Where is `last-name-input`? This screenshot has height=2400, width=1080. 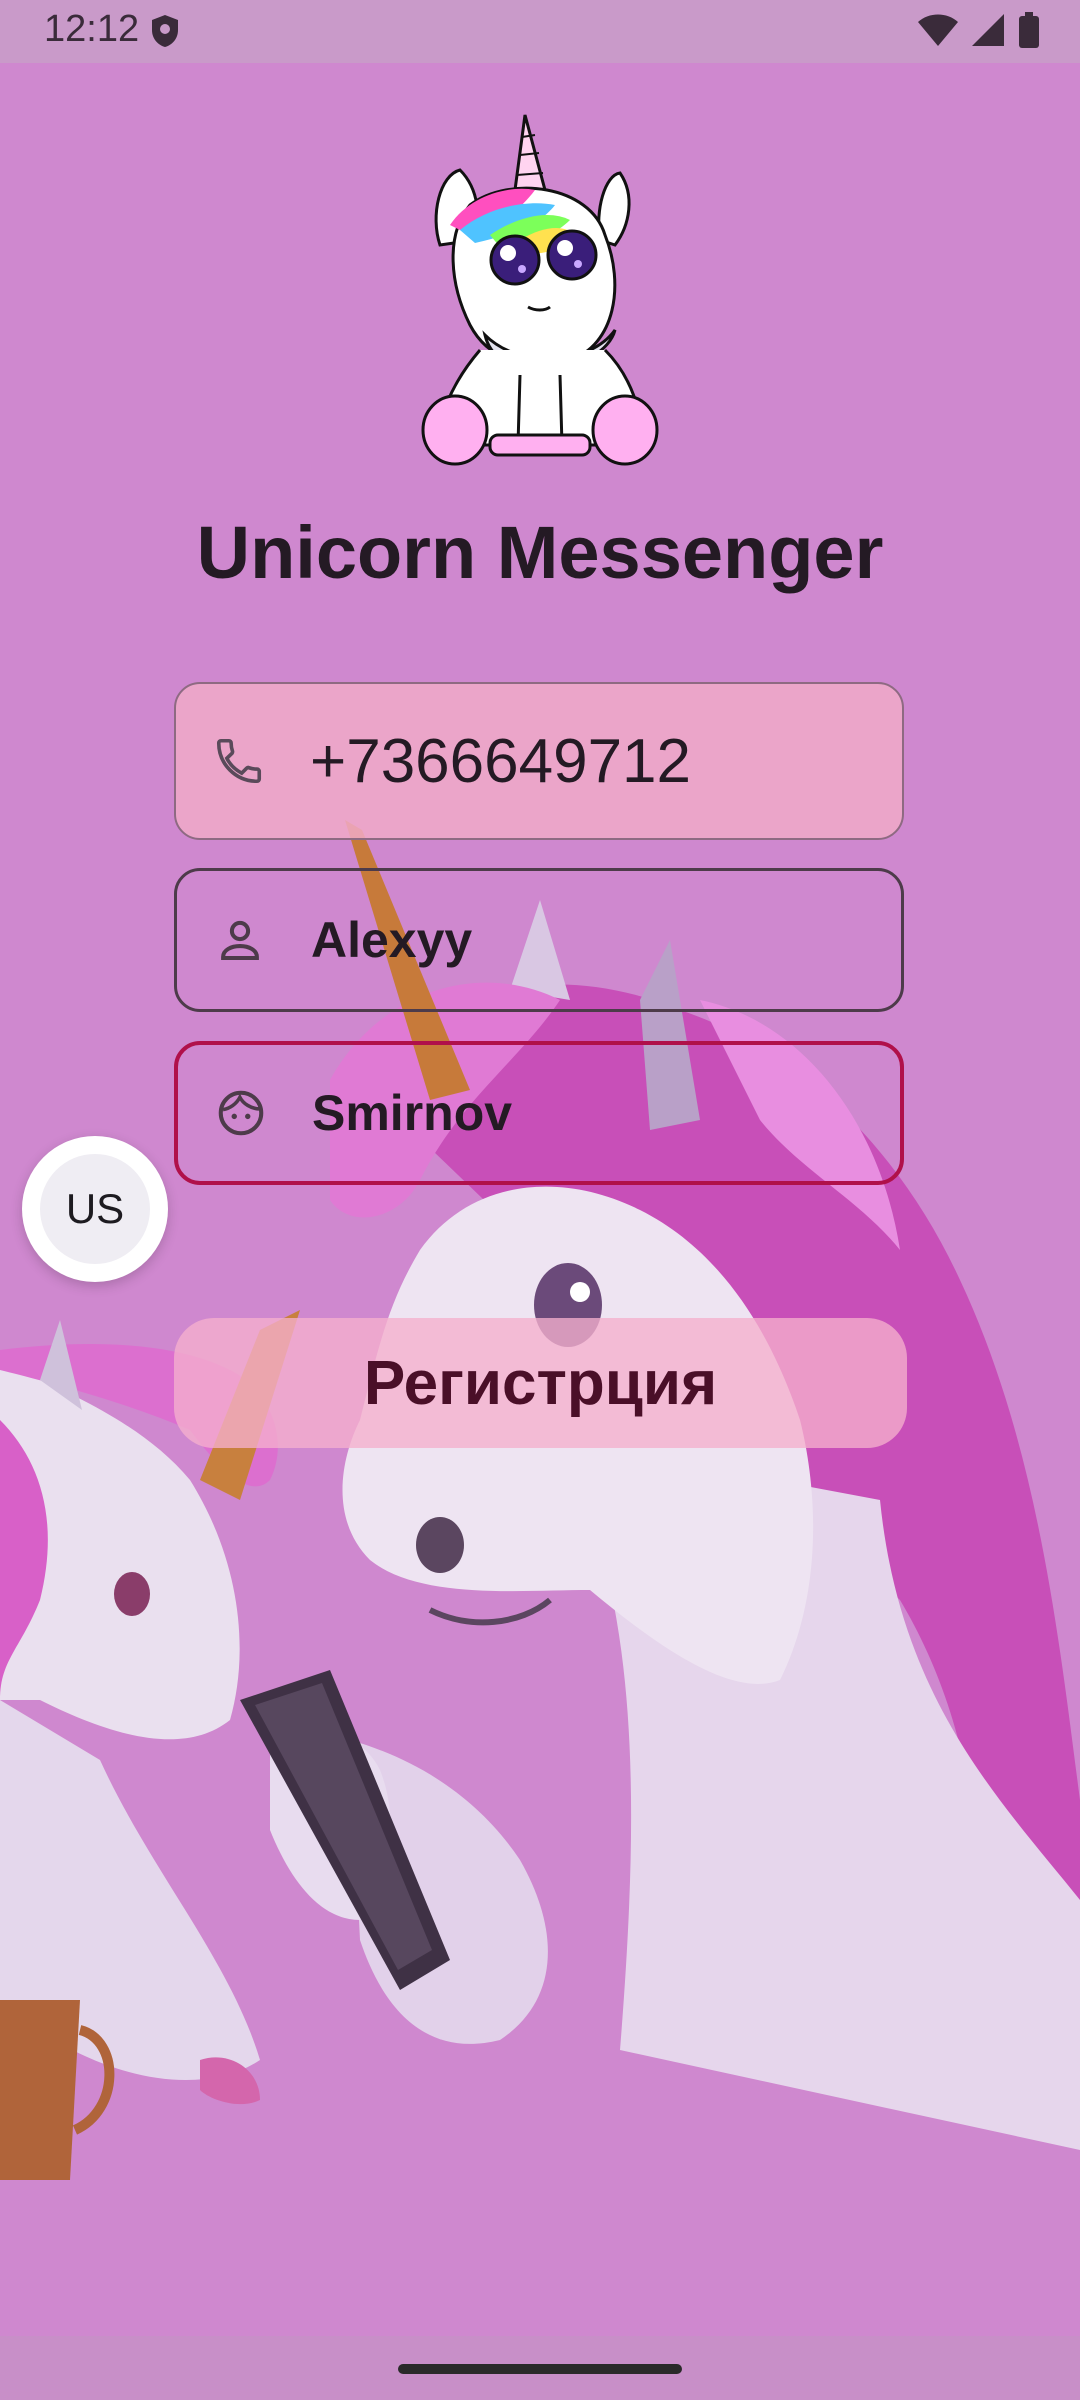 last-name-input is located at coordinates (592, 1113).